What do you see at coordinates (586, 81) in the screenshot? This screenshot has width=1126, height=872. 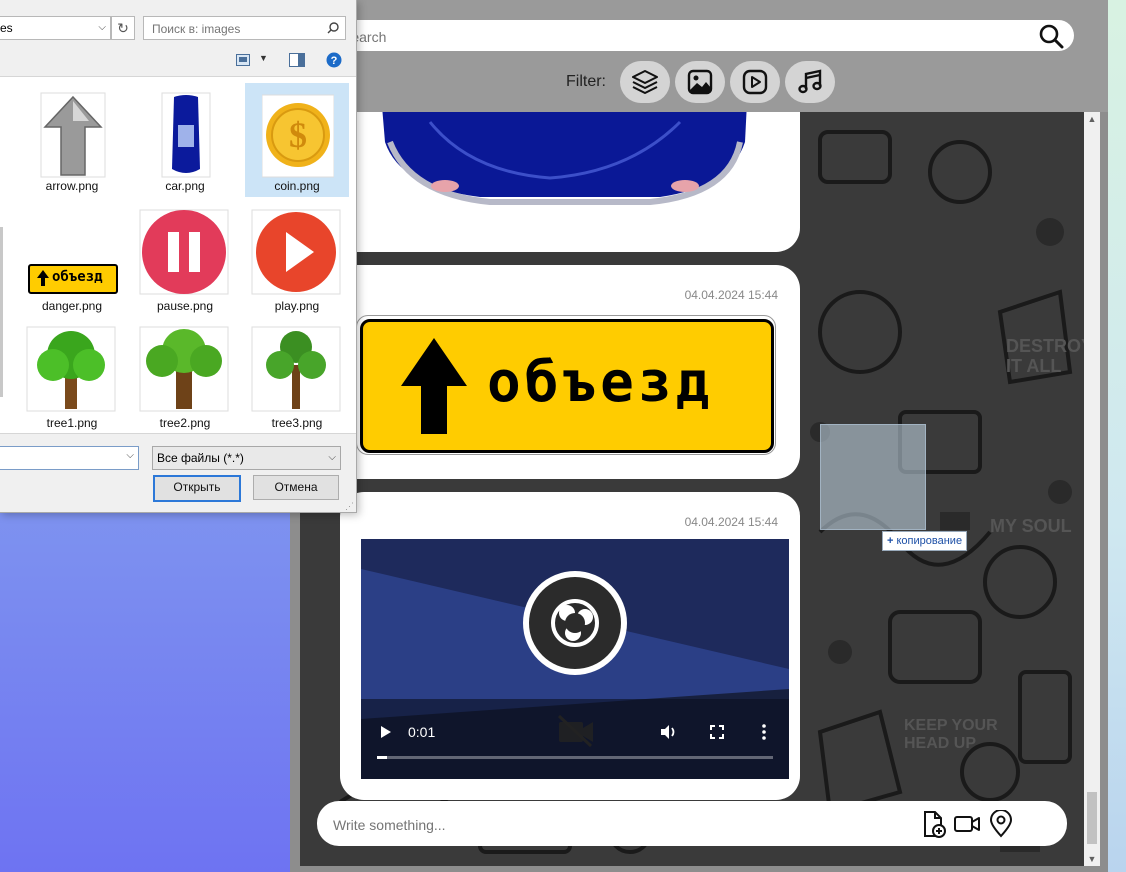 I see `filter-label: Filter:` at bounding box center [586, 81].